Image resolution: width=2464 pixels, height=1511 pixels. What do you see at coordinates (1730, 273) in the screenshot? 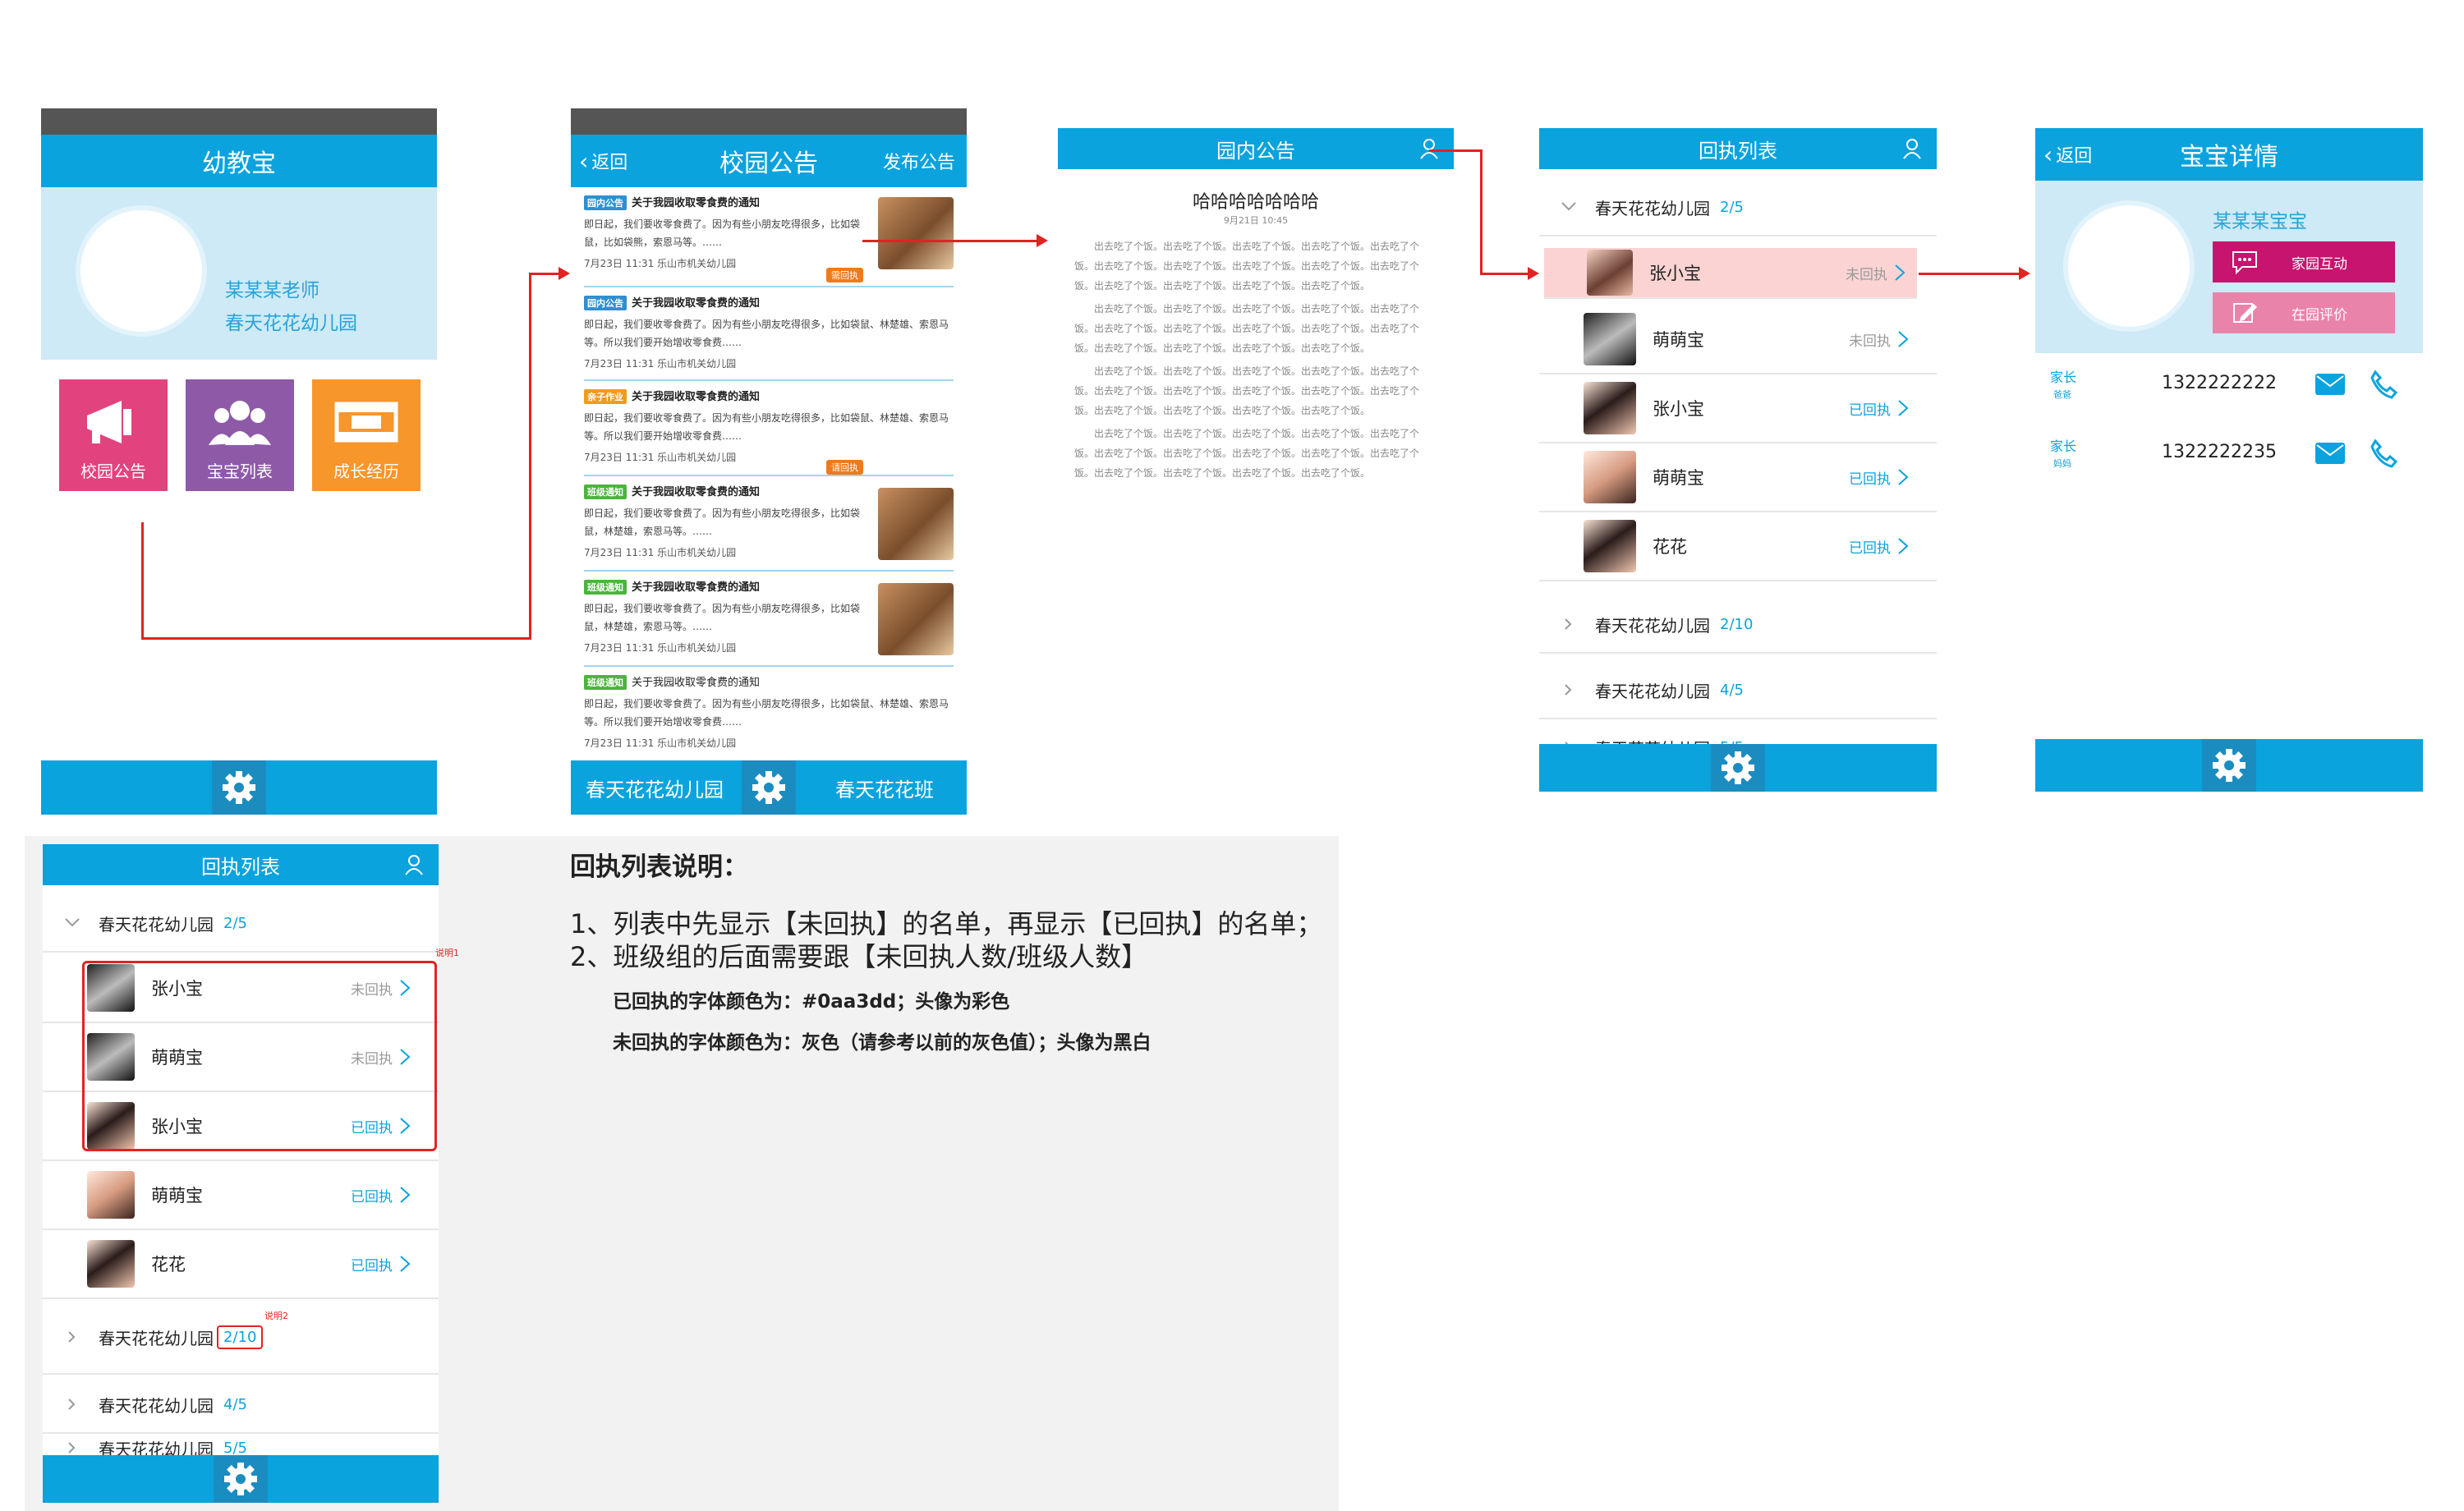
I see `list-item: 张小宝 未回执` at bounding box center [1730, 273].